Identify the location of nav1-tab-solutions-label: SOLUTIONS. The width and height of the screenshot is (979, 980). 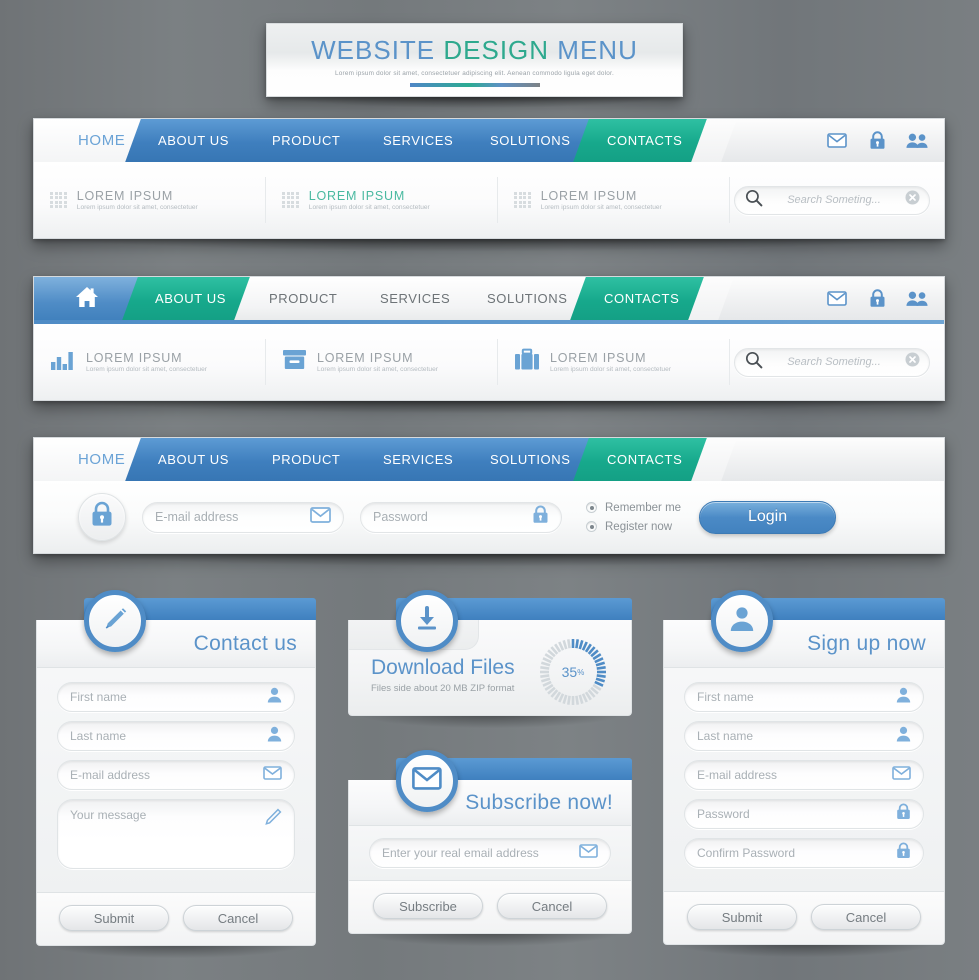
(530, 140).